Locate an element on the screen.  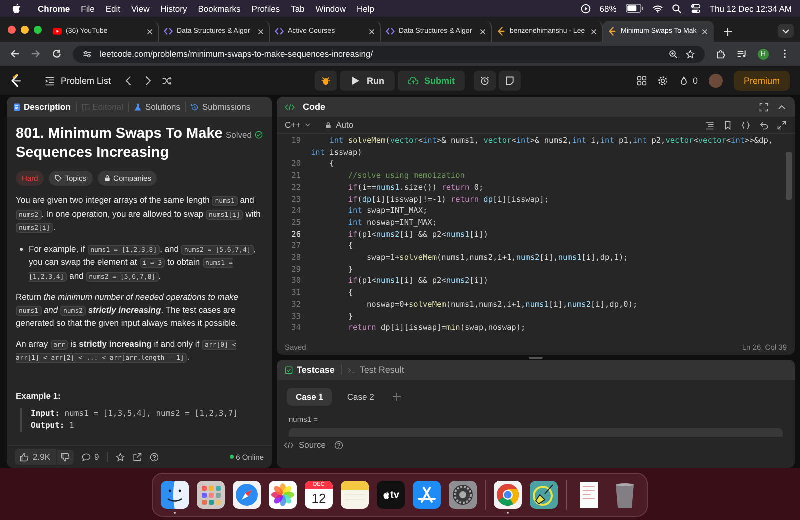
bookmark-icon is located at coordinates (728, 125).